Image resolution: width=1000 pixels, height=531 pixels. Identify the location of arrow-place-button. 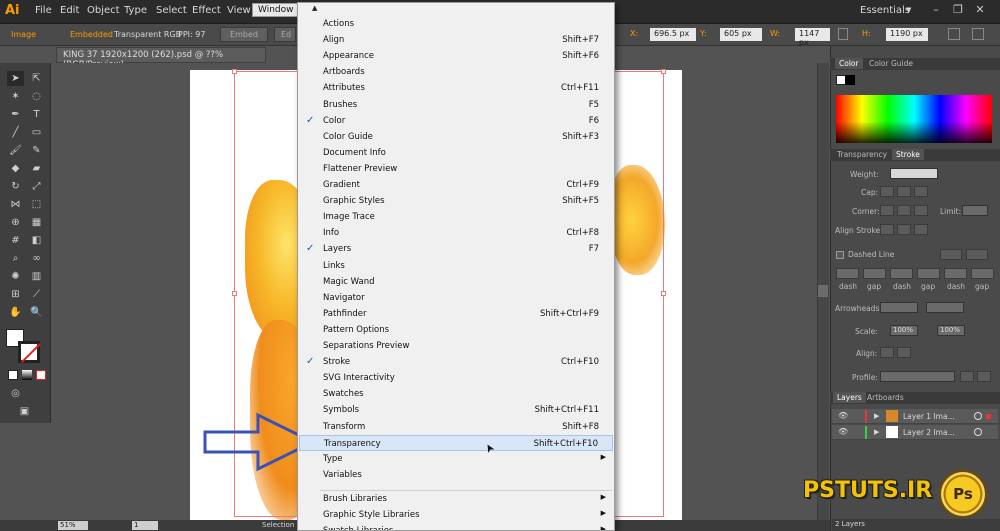
(904, 352).